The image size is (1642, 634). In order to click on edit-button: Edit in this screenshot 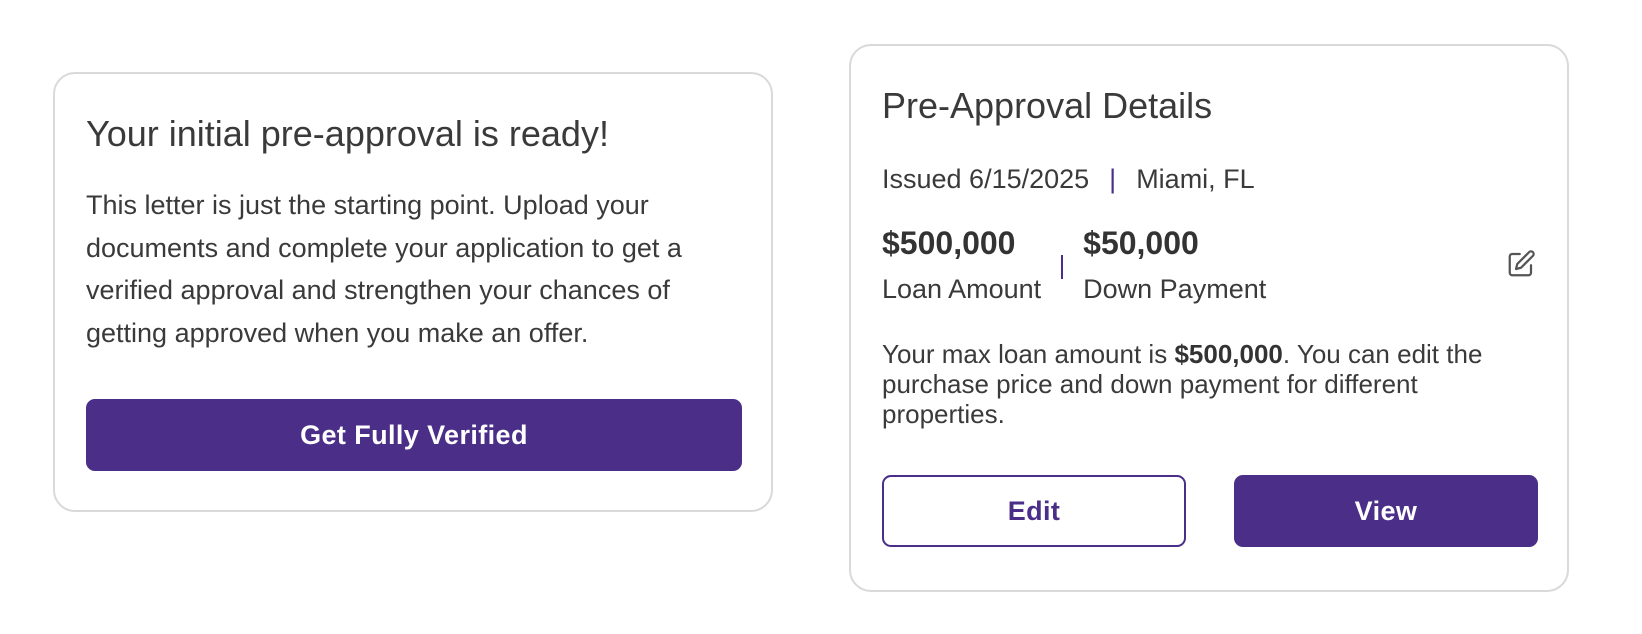, I will do `click(1034, 511)`.